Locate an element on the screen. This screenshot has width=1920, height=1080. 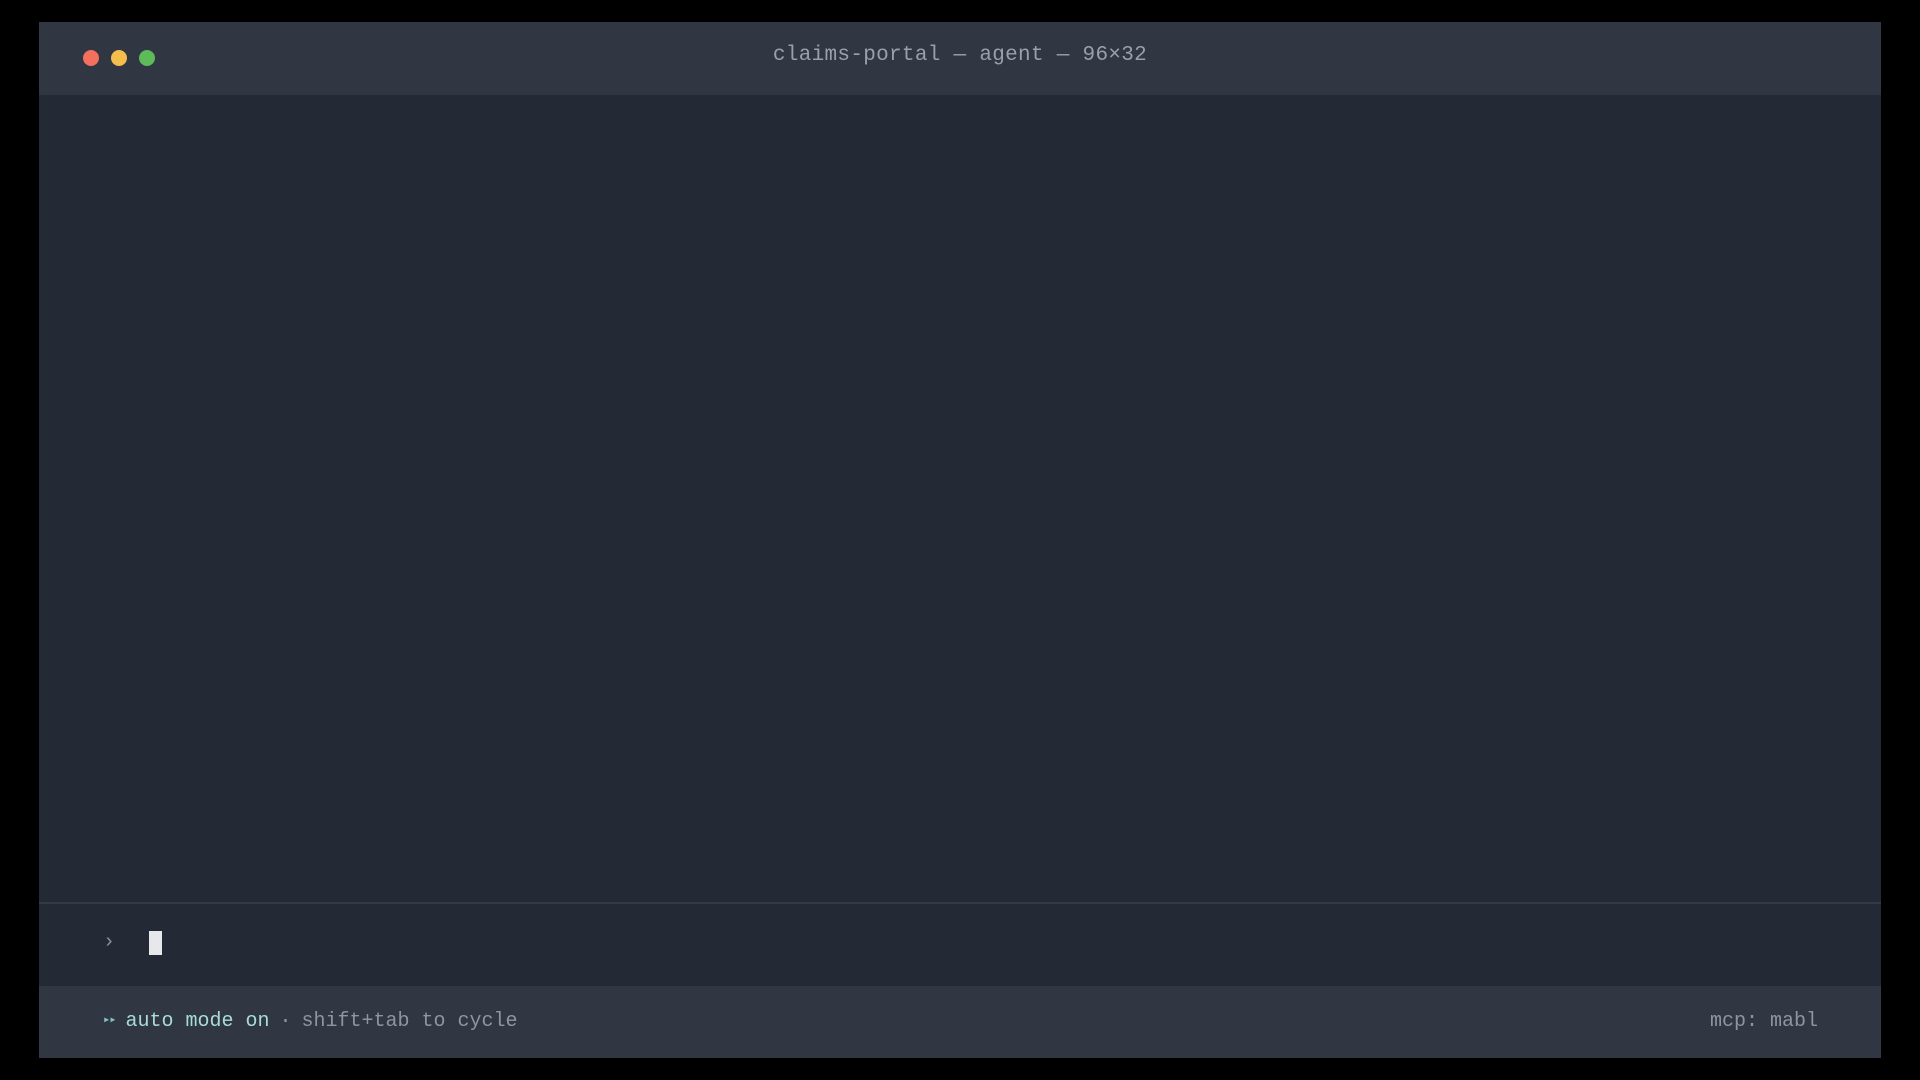
title-bar: claims-portal — agent — 96×32 is located at coordinates (960, 58).